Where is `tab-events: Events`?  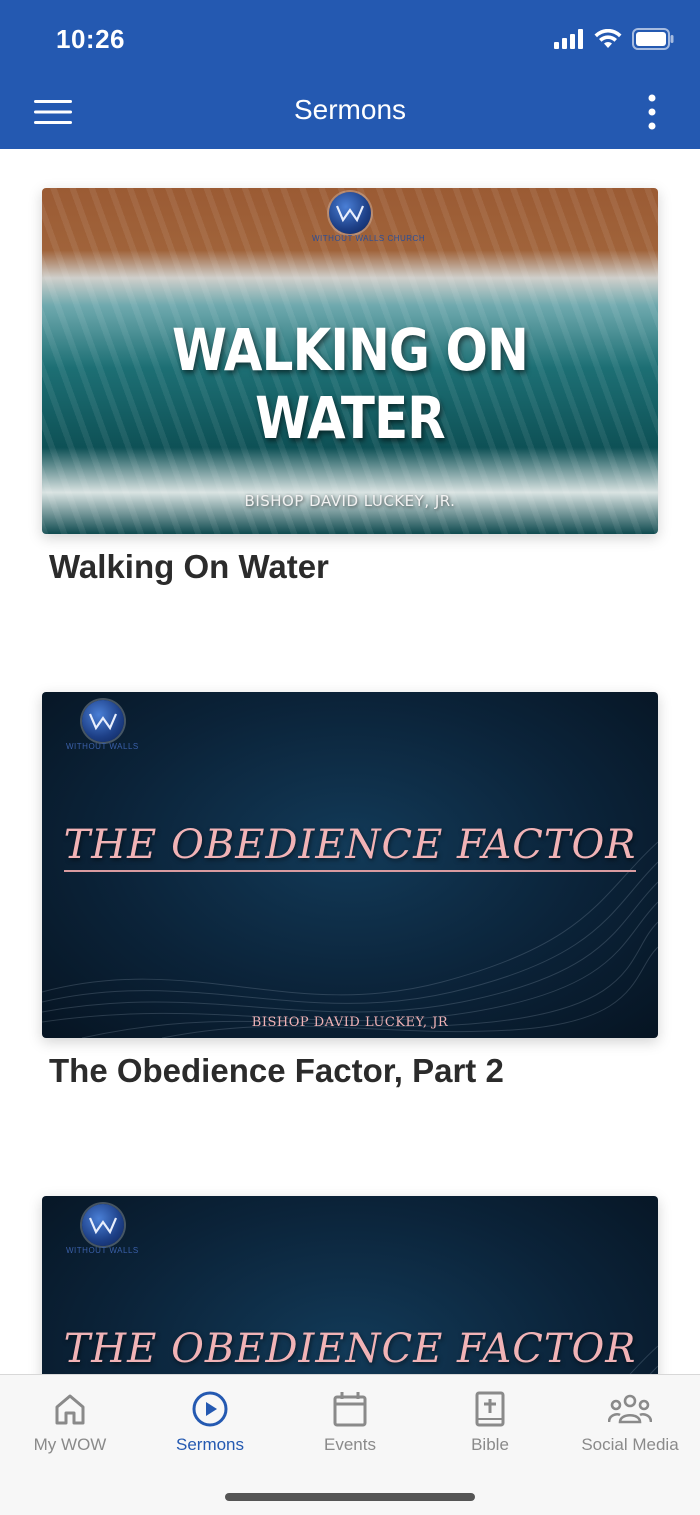 tab-events: Events is located at coordinates (350, 1422).